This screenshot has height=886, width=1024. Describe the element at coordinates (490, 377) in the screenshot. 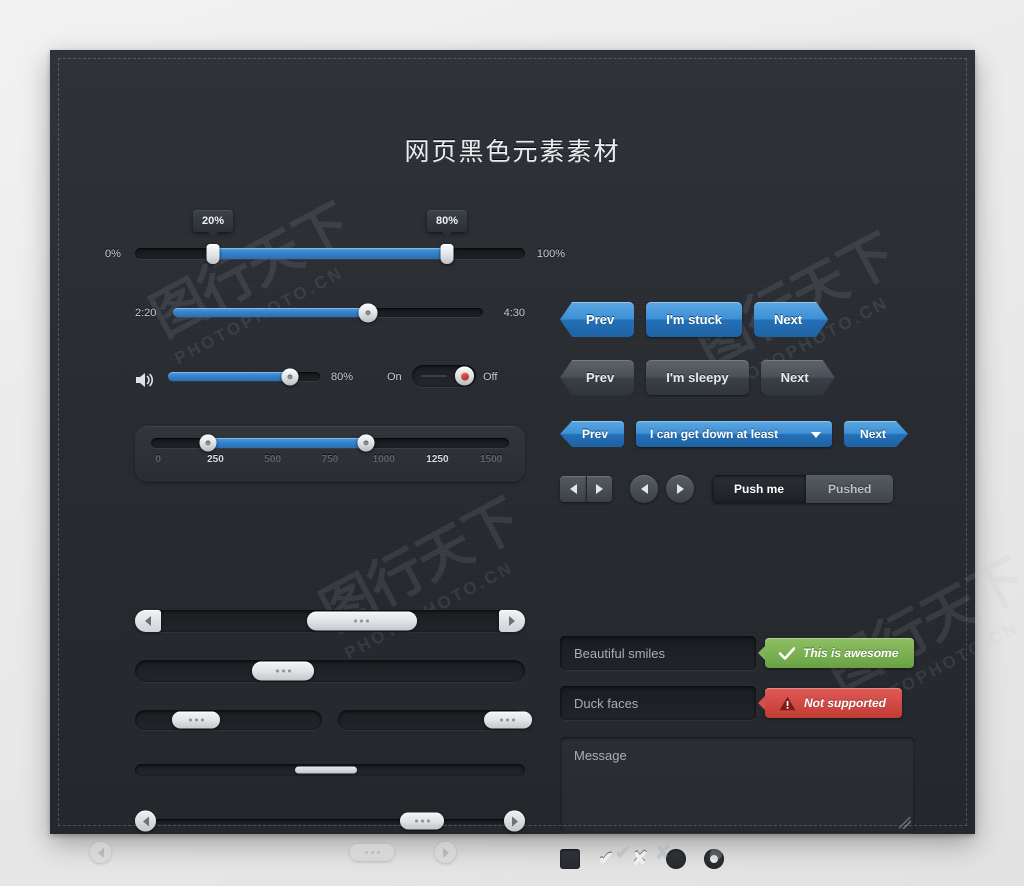

I see `switch-off-label: Off` at that location.